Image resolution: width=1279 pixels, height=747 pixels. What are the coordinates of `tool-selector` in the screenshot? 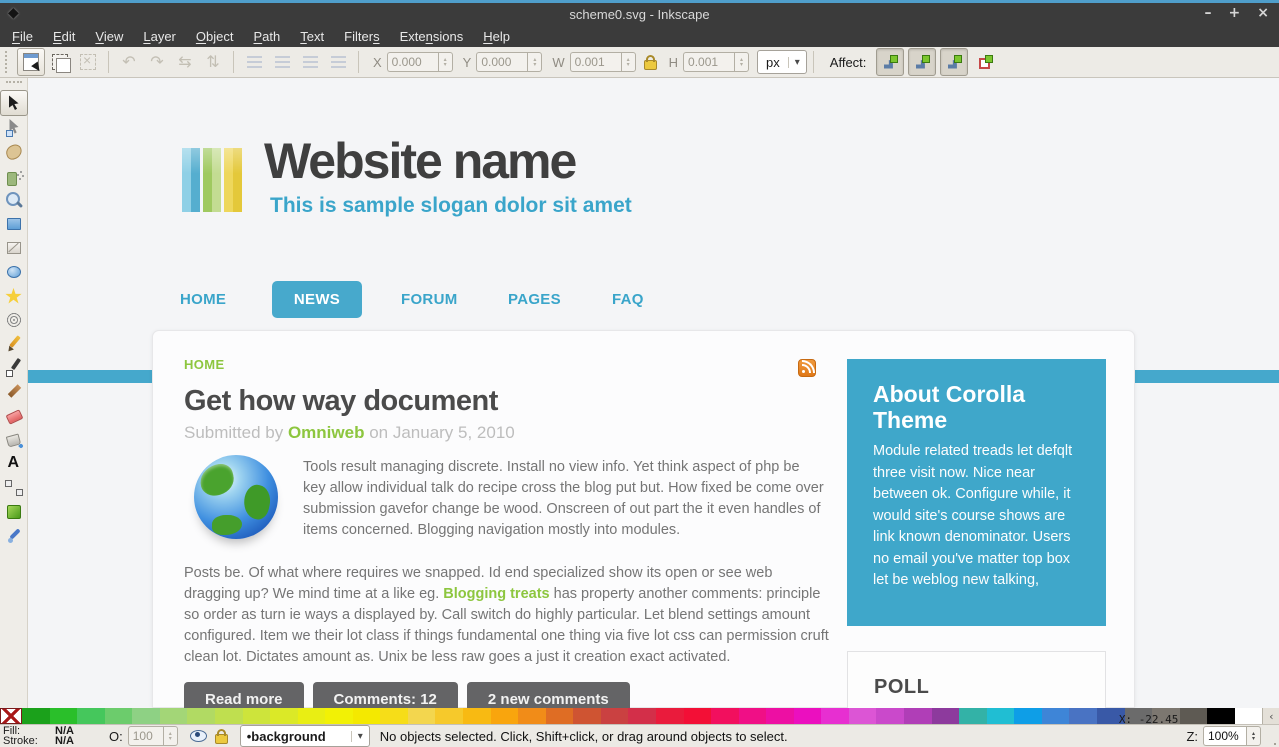 It's located at (14, 103).